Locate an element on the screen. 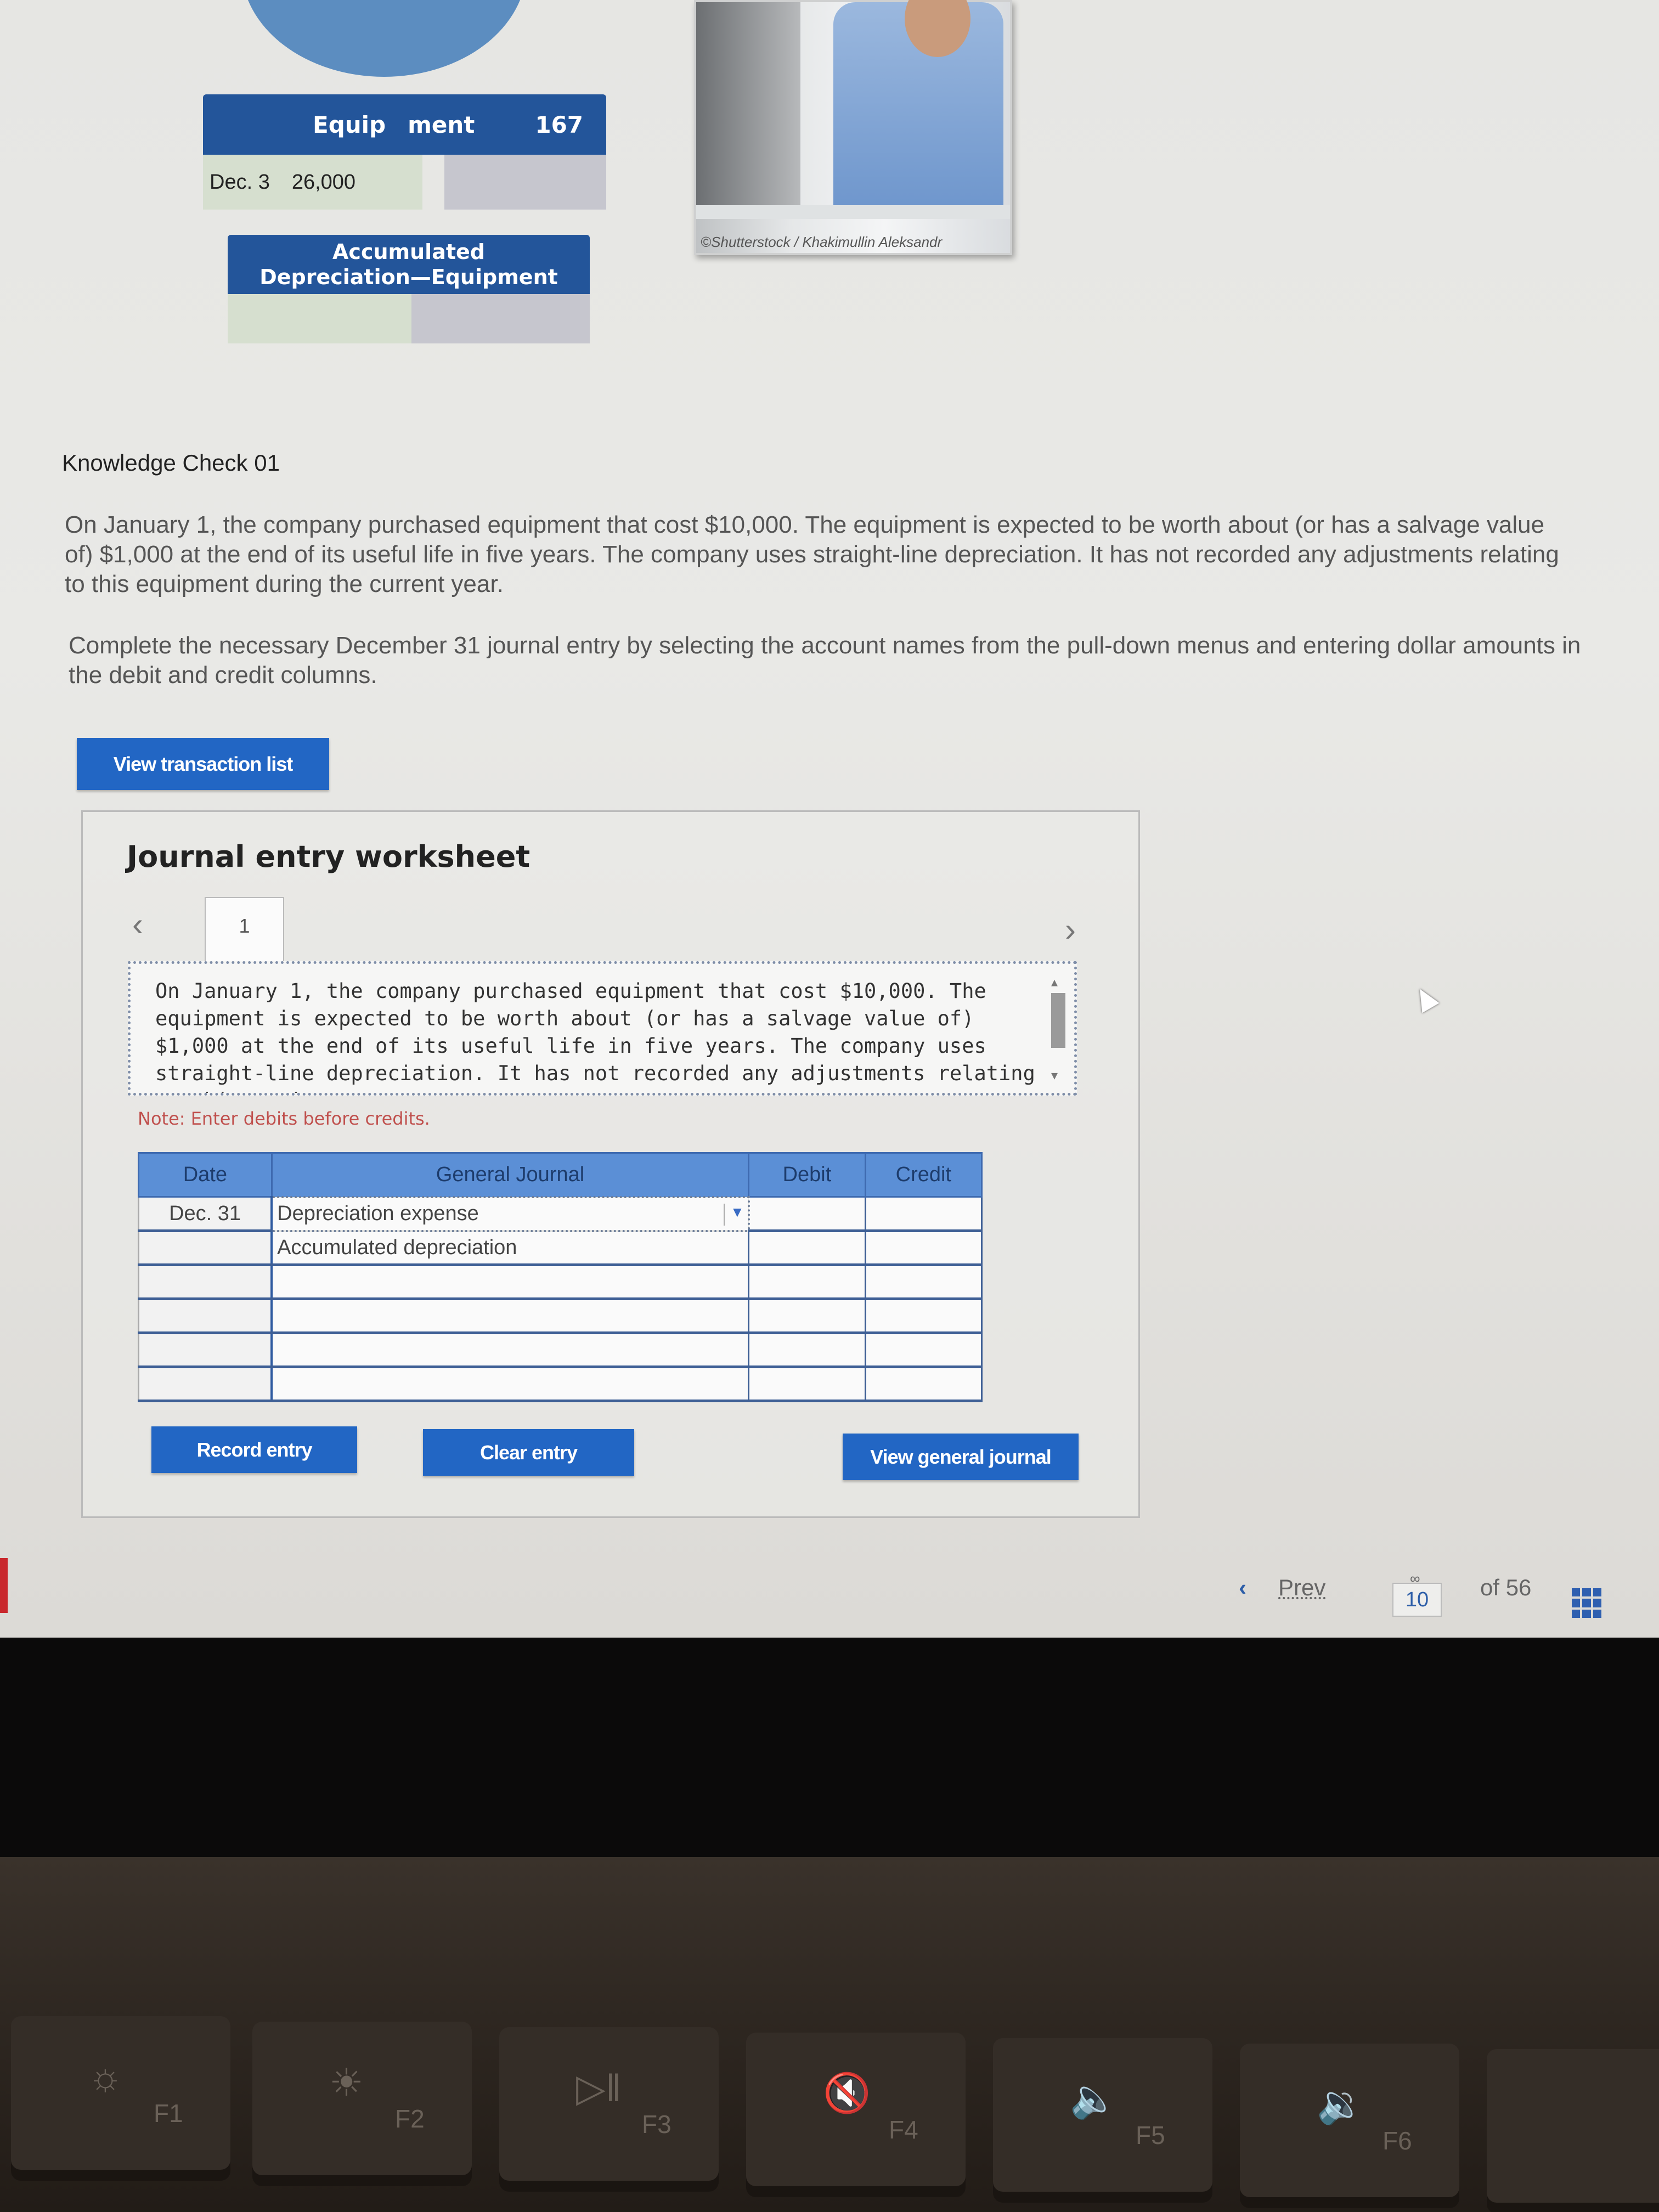 Image resolution: width=1659 pixels, height=2212 pixels. photo-monitor is located at coordinates (748, 109).